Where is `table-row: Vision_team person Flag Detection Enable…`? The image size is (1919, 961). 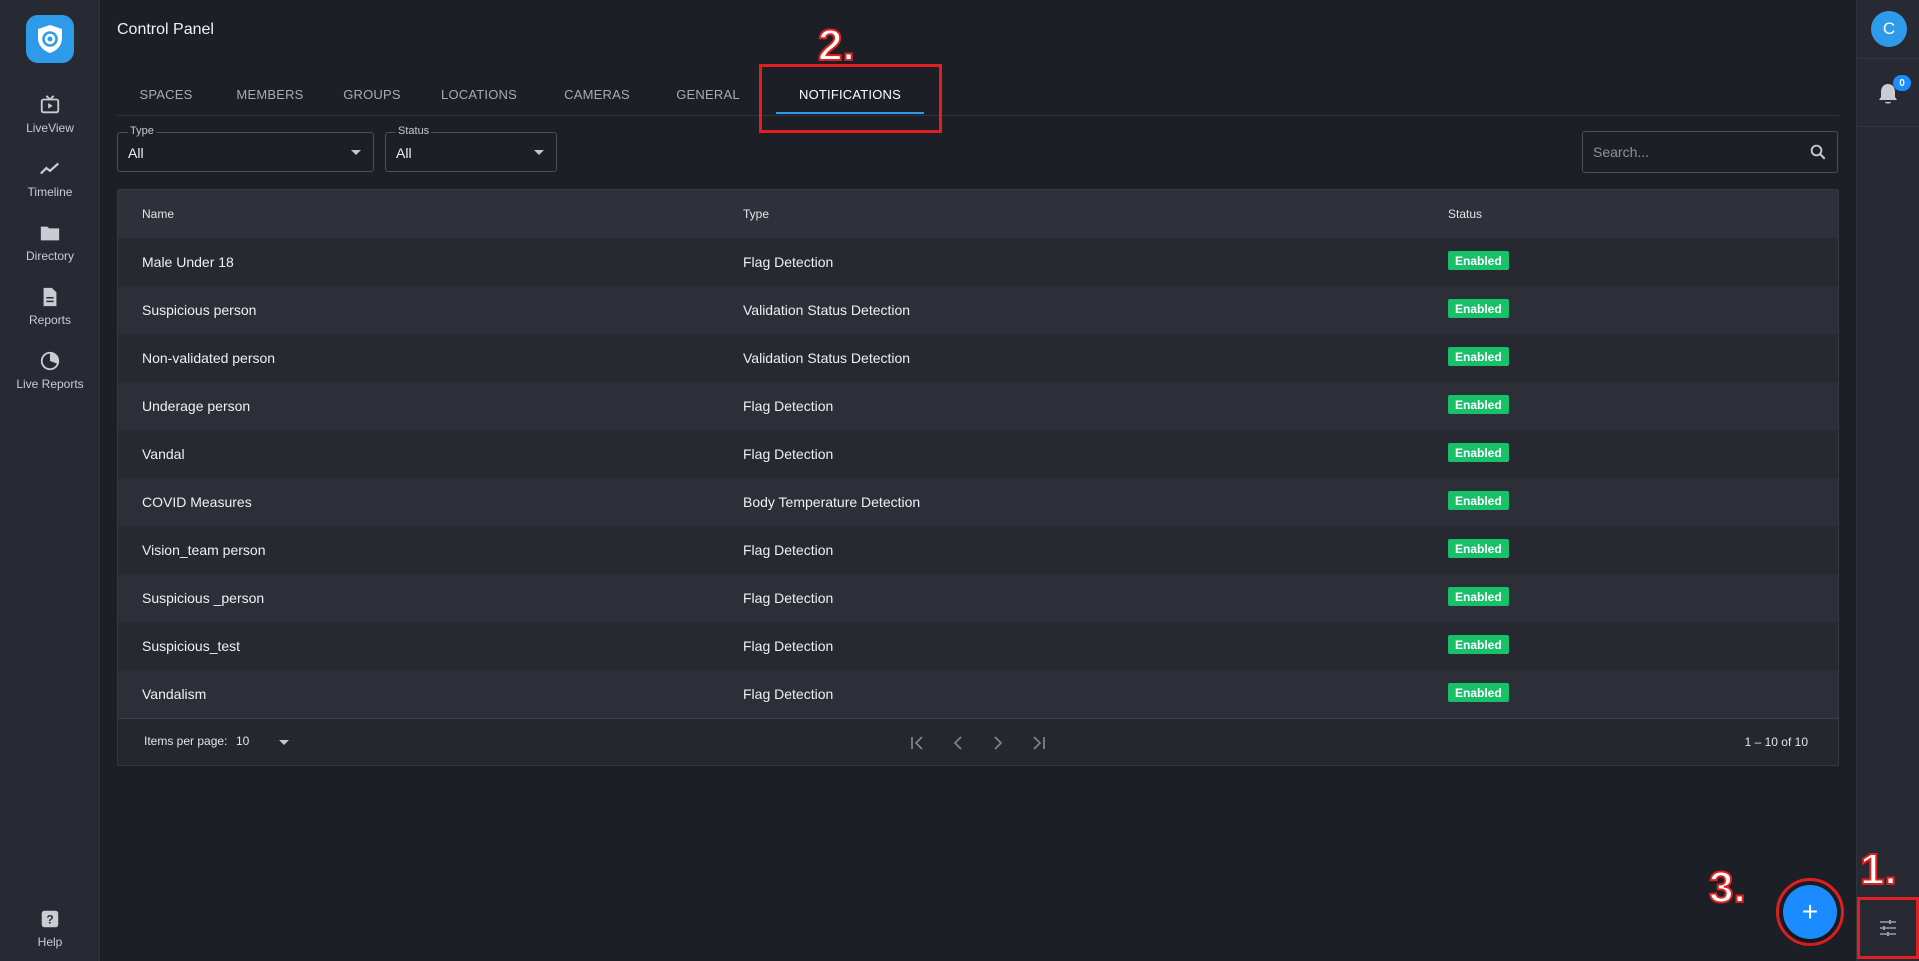 table-row: Vision_team person Flag Detection Enable… is located at coordinates (978, 550).